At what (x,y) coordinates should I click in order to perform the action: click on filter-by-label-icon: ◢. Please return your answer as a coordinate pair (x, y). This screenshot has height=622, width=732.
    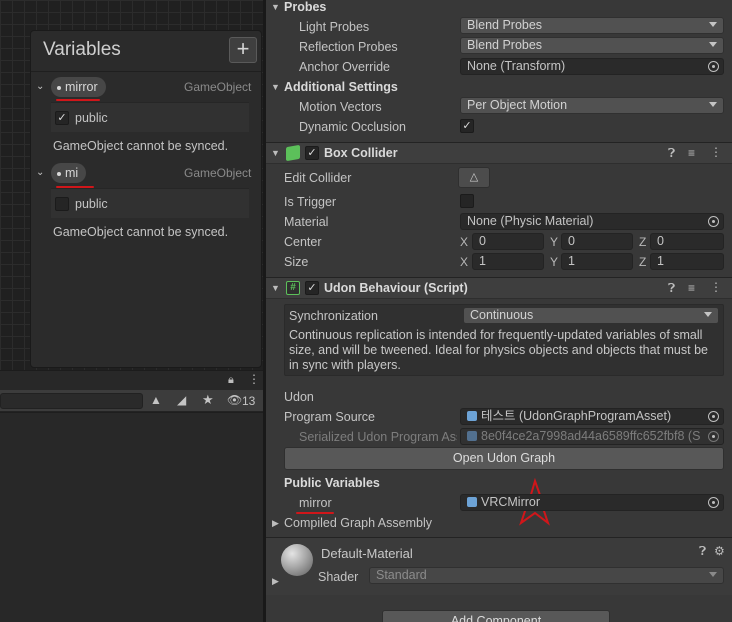
    Looking at the image, I should click on (181, 400).